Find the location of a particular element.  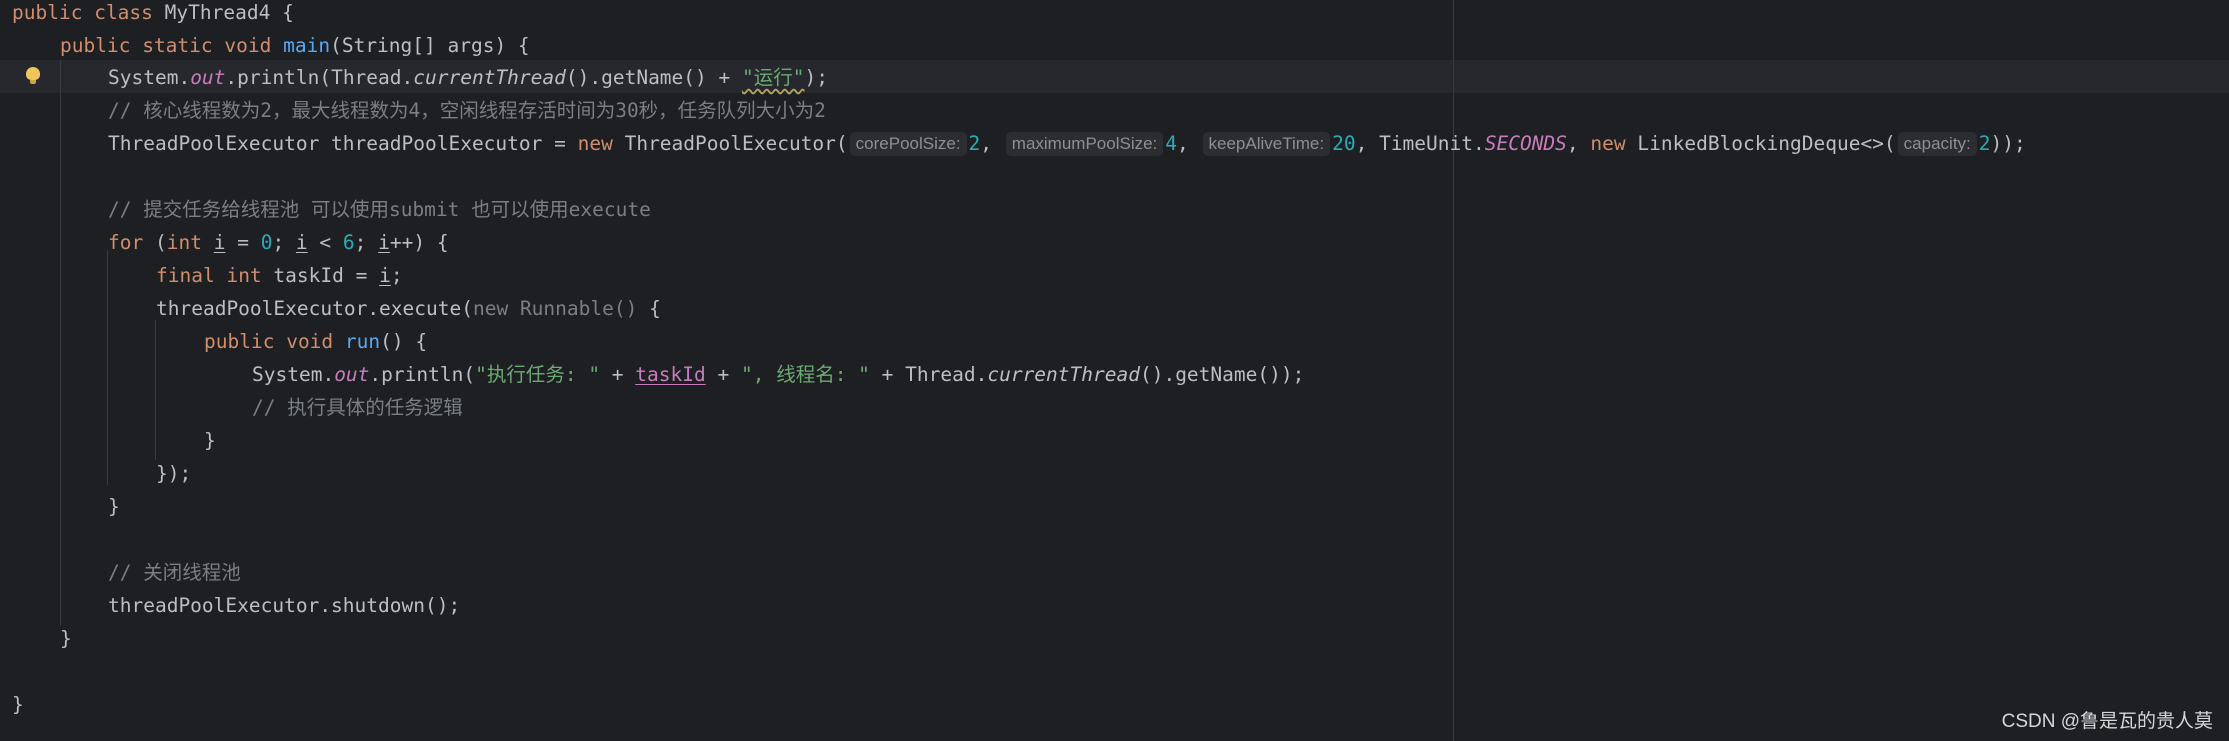

number-literal: 0 is located at coordinates (266, 242).